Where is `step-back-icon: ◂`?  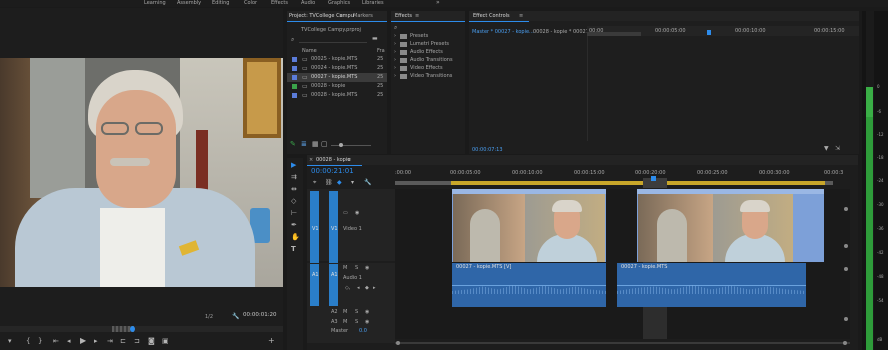 step-back-icon: ◂ is located at coordinates (69, 341).